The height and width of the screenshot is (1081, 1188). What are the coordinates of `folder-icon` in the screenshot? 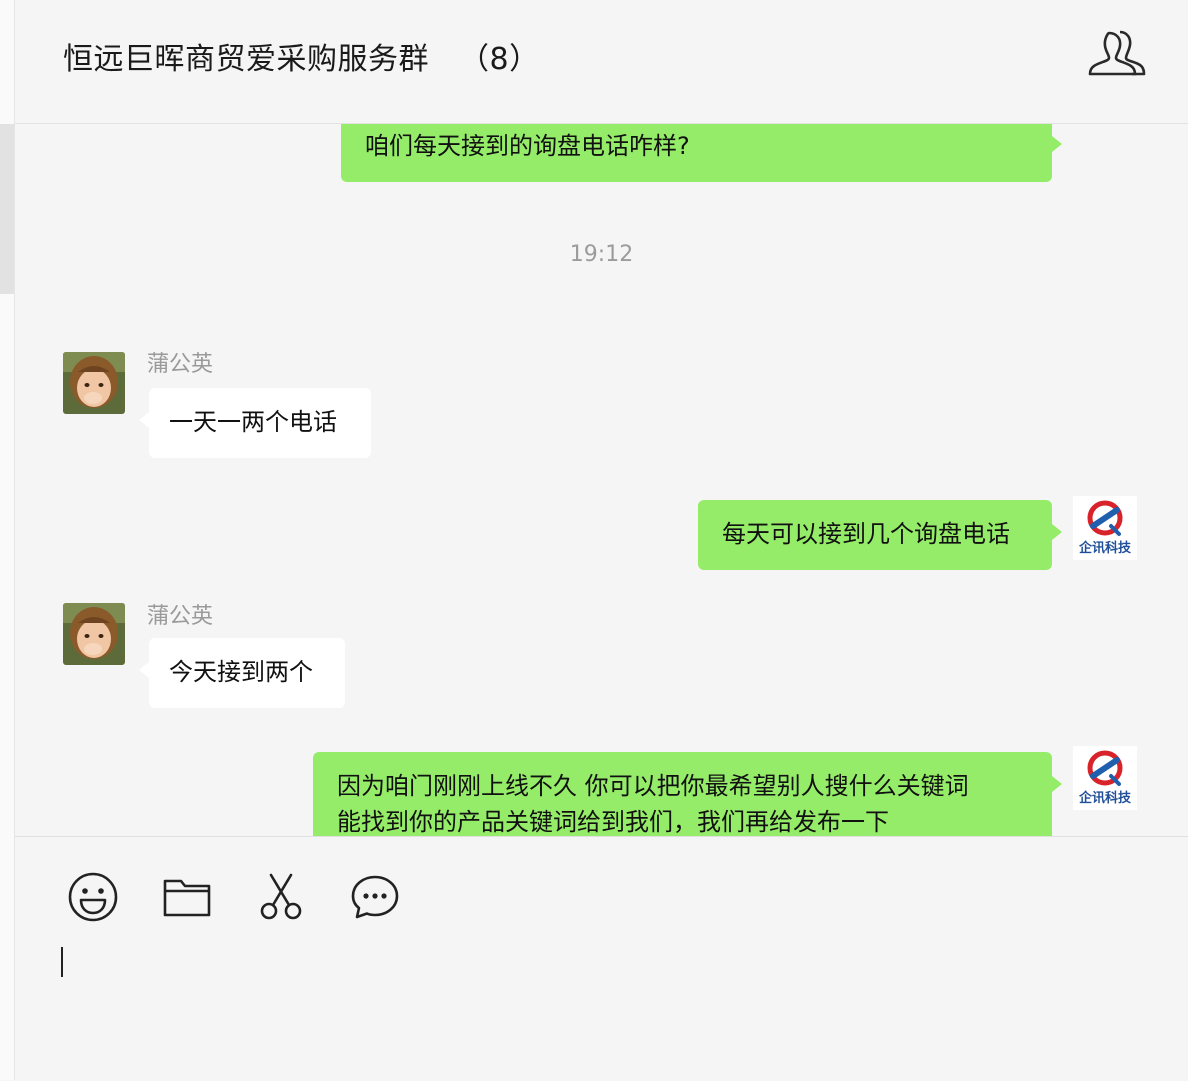 It's located at (187, 898).